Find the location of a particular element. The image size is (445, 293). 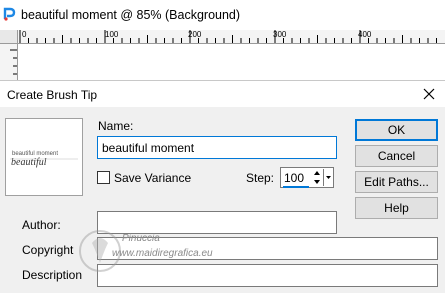

ok-button: OK is located at coordinates (396, 130).